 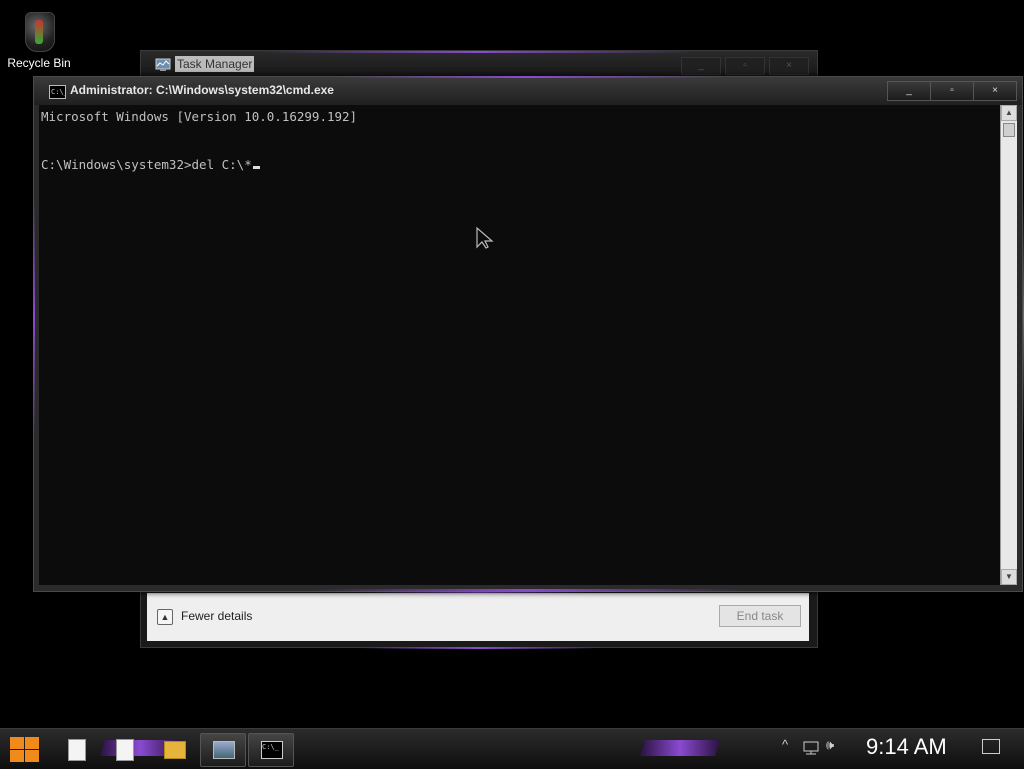 What do you see at coordinates (1009, 130) in the screenshot?
I see `scrollbar-thumb` at bounding box center [1009, 130].